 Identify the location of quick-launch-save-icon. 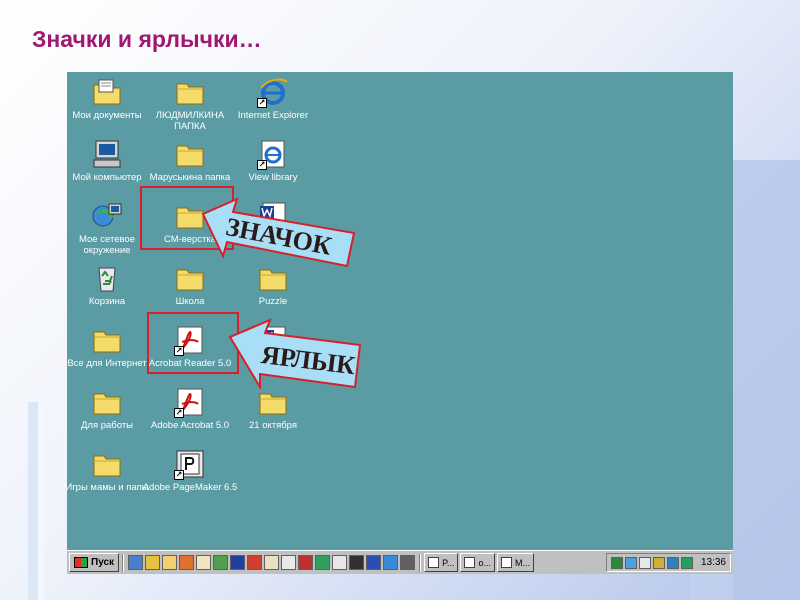
(238, 562).